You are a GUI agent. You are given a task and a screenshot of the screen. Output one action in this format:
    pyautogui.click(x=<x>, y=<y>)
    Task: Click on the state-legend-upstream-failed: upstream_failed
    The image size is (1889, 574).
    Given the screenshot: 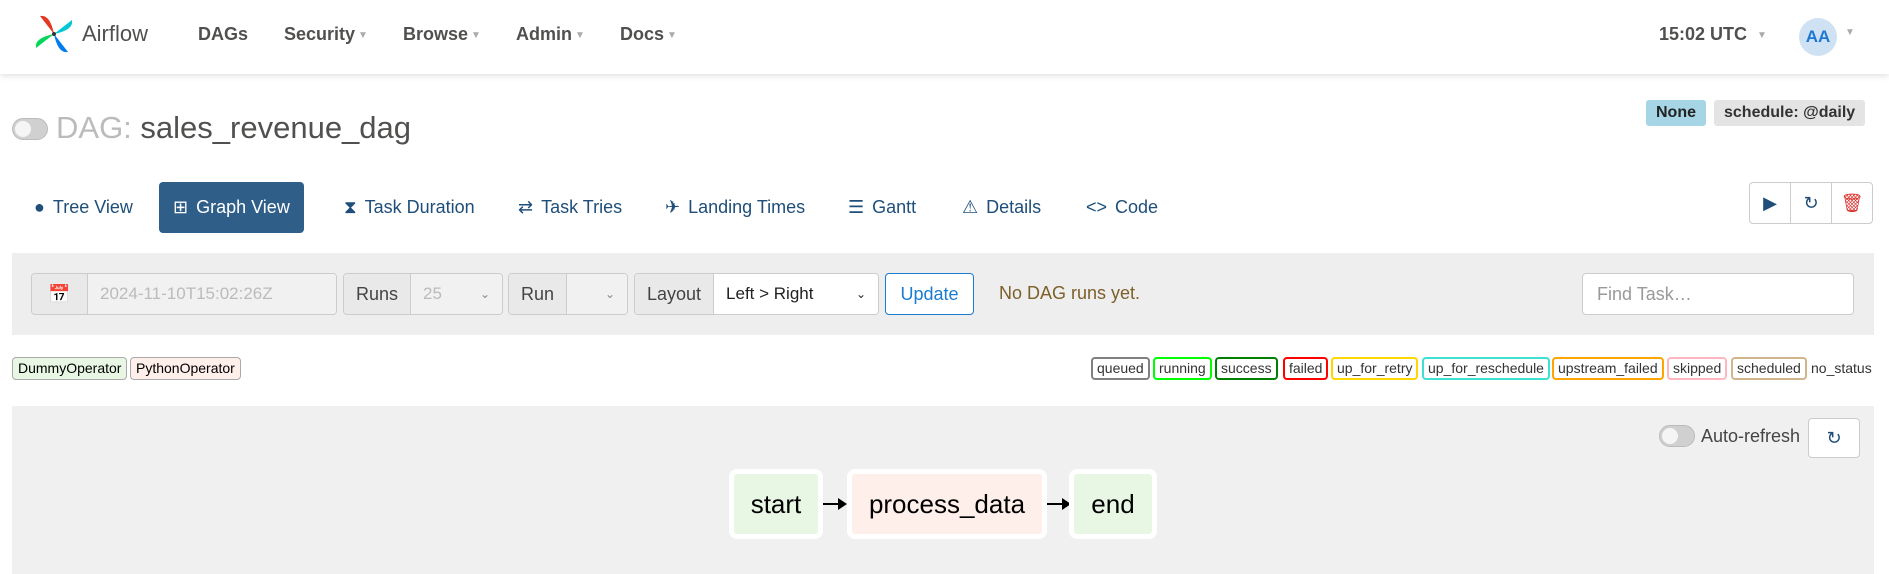 What is the action you would take?
    pyautogui.click(x=1608, y=368)
    